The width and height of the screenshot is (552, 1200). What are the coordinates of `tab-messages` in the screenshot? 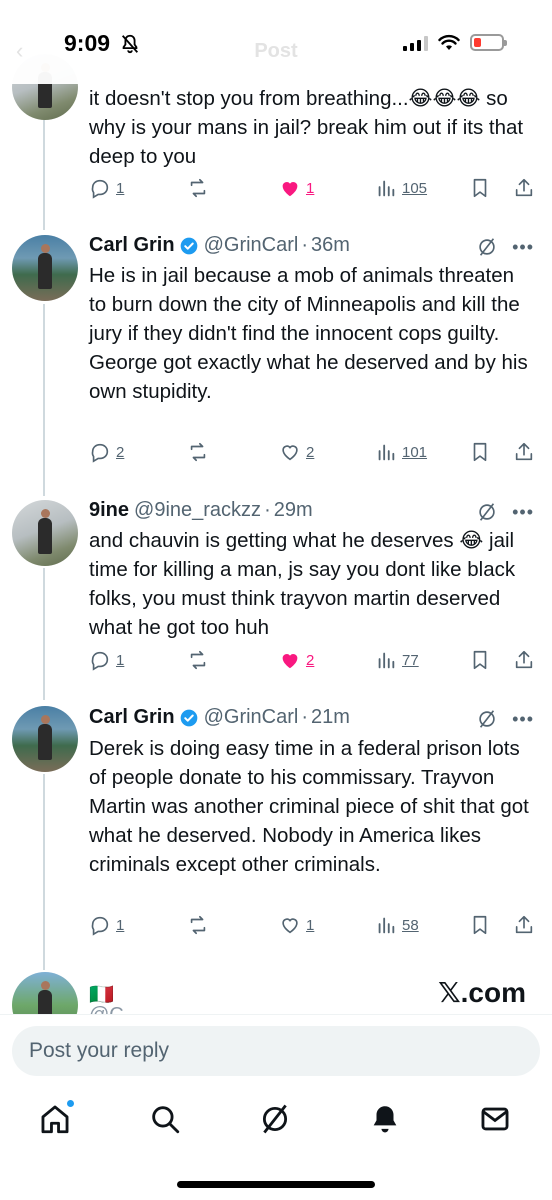 It's located at (495, 1119).